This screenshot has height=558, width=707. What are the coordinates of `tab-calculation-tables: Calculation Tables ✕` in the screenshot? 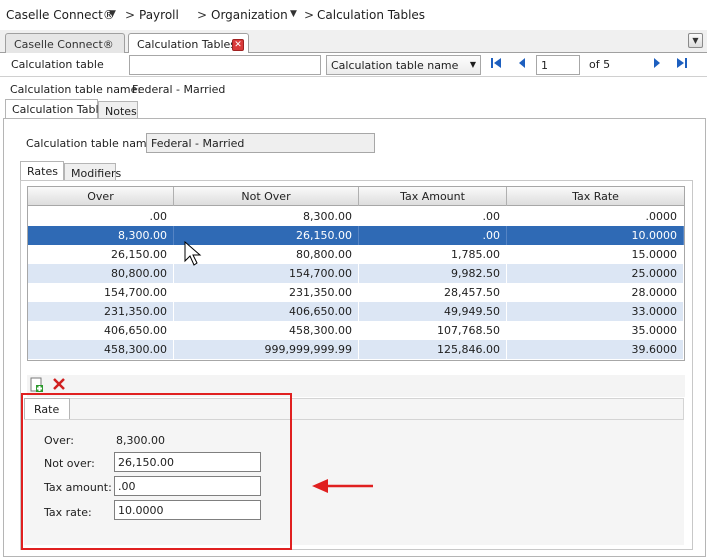 It's located at (188, 44).